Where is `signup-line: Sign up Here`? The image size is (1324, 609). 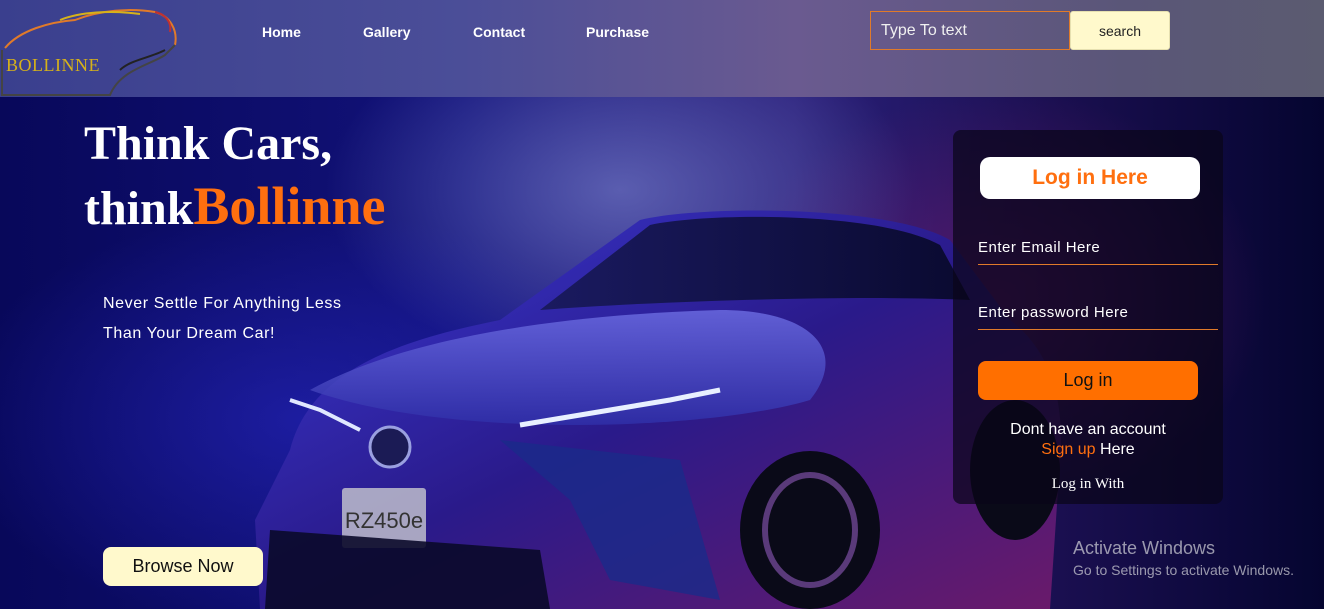
signup-line: Sign up Here is located at coordinates (1088, 450).